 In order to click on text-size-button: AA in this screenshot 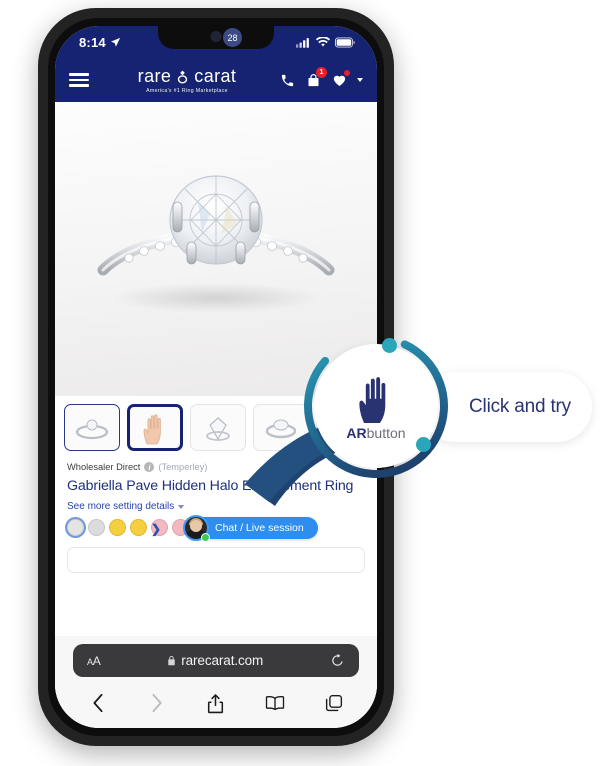, I will do `click(94, 661)`.